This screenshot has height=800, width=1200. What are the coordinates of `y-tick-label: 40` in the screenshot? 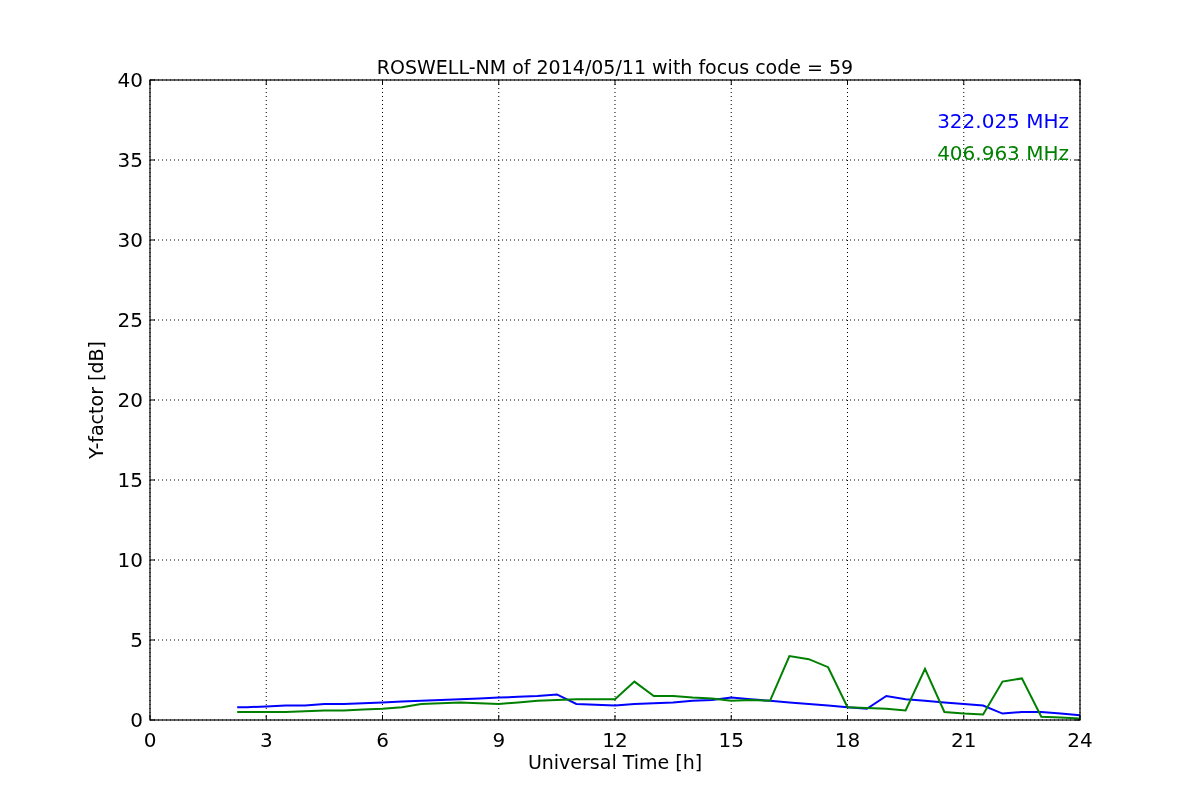 It's located at (130, 80).